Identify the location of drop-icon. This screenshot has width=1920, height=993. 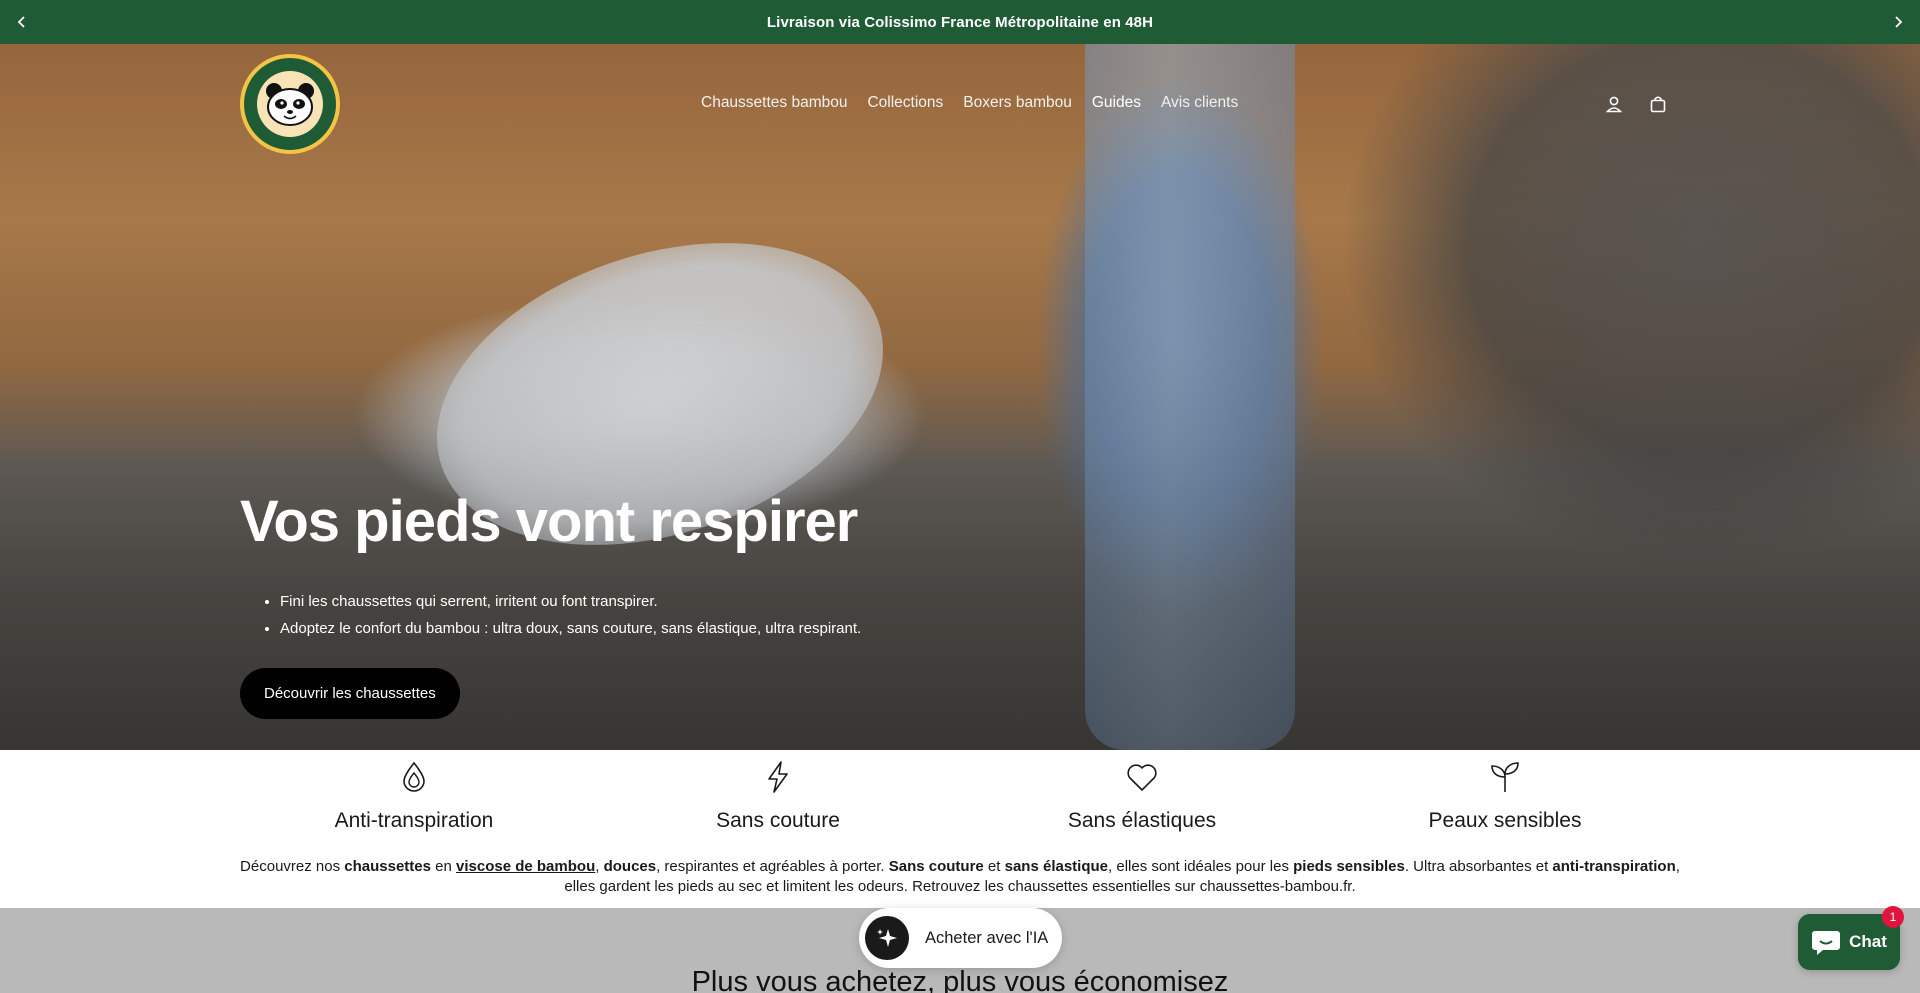
(414, 776).